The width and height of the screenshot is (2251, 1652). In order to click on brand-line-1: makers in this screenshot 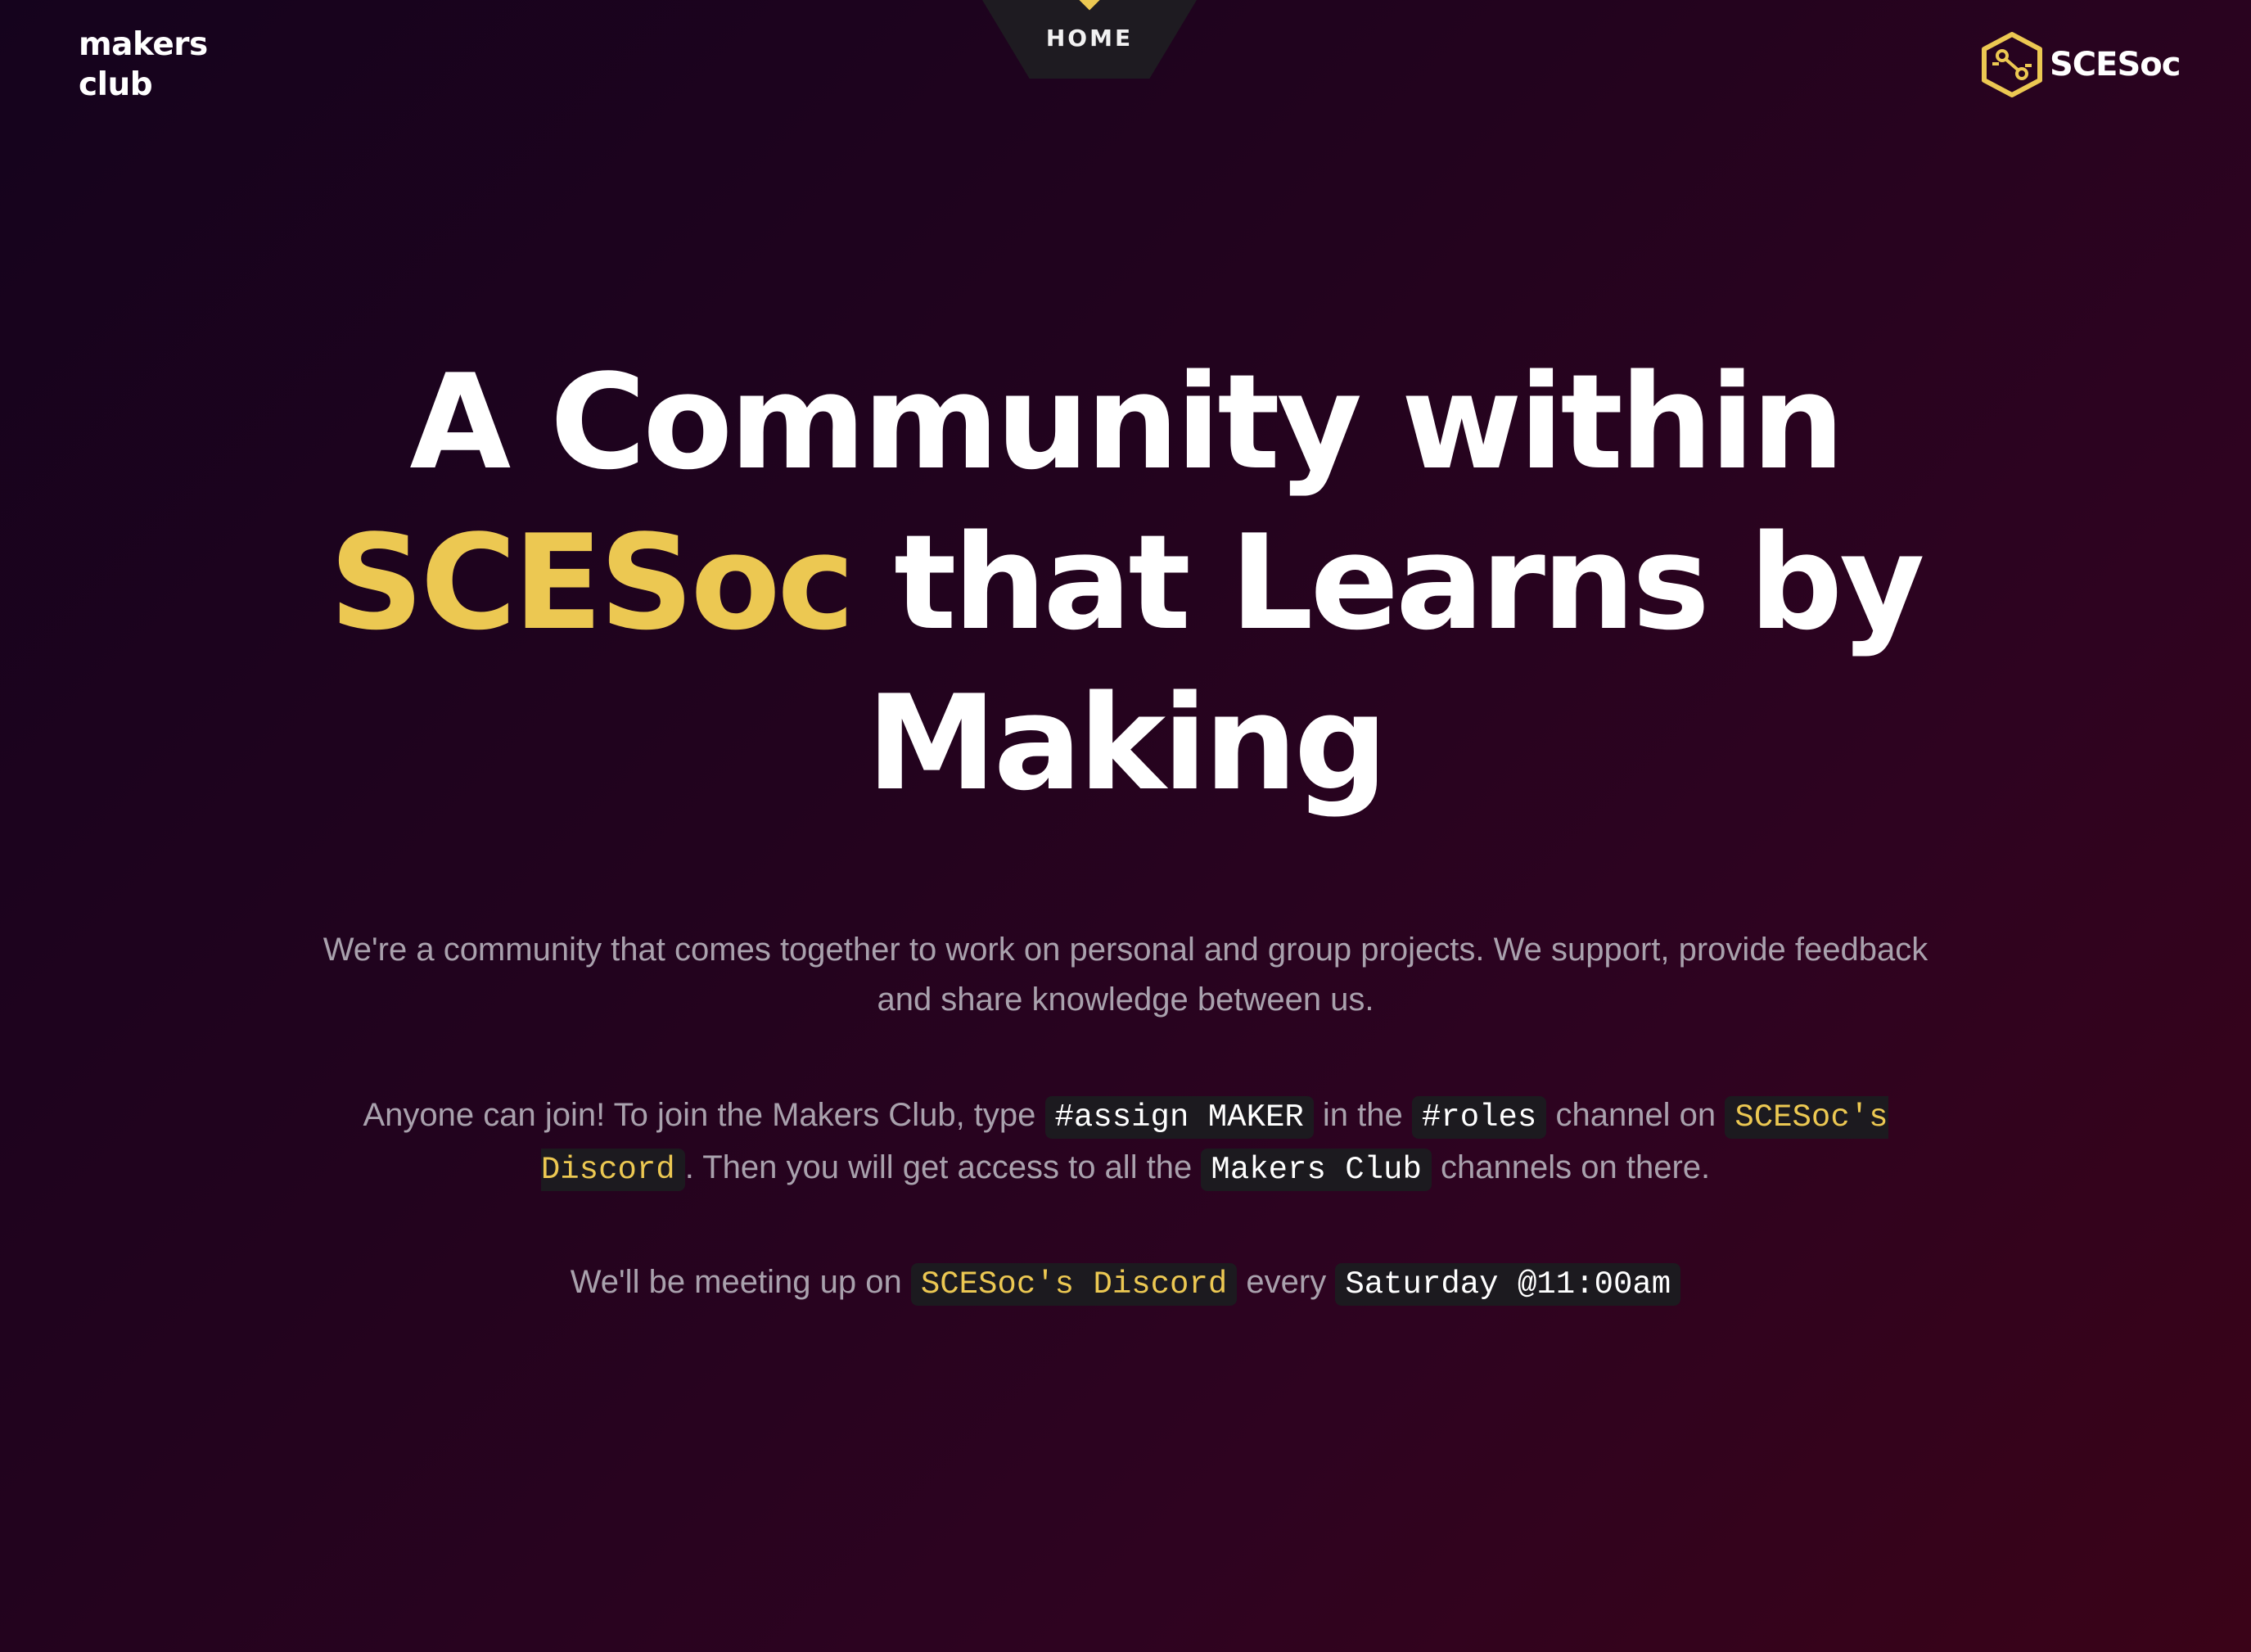, I will do `click(144, 44)`.